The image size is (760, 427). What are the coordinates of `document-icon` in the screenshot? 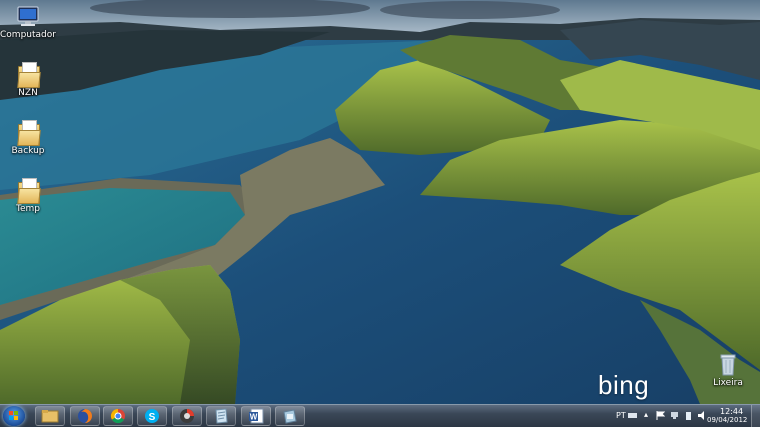 It's located at (221, 416).